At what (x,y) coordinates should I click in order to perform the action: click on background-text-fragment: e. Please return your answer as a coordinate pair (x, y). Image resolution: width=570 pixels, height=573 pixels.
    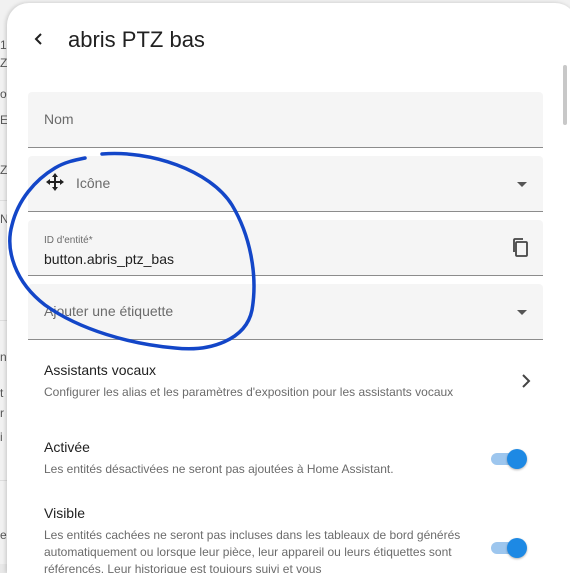
    Looking at the image, I should click on (3, 535).